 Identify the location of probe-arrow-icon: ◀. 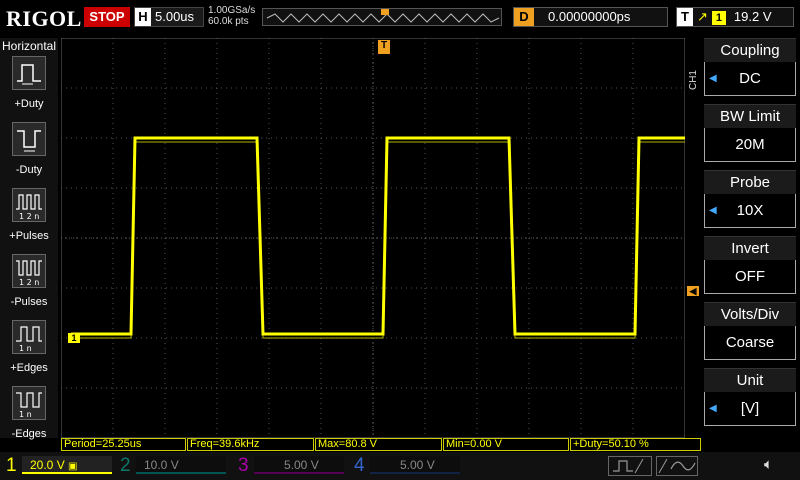
(713, 210).